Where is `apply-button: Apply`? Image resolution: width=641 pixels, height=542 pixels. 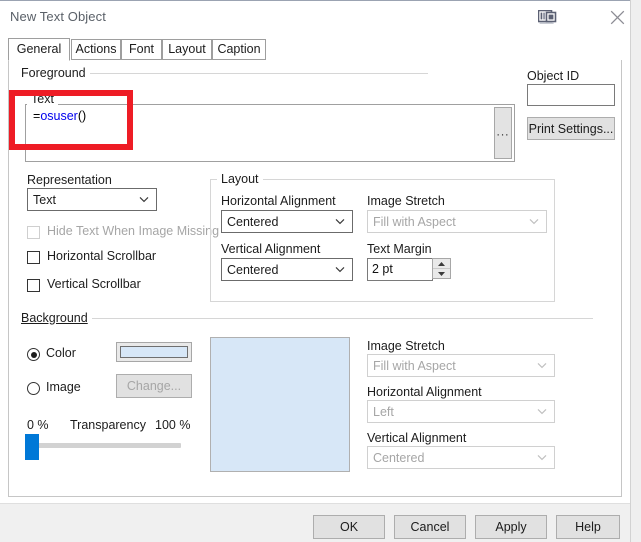 apply-button: Apply is located at coordinates (511, 527).